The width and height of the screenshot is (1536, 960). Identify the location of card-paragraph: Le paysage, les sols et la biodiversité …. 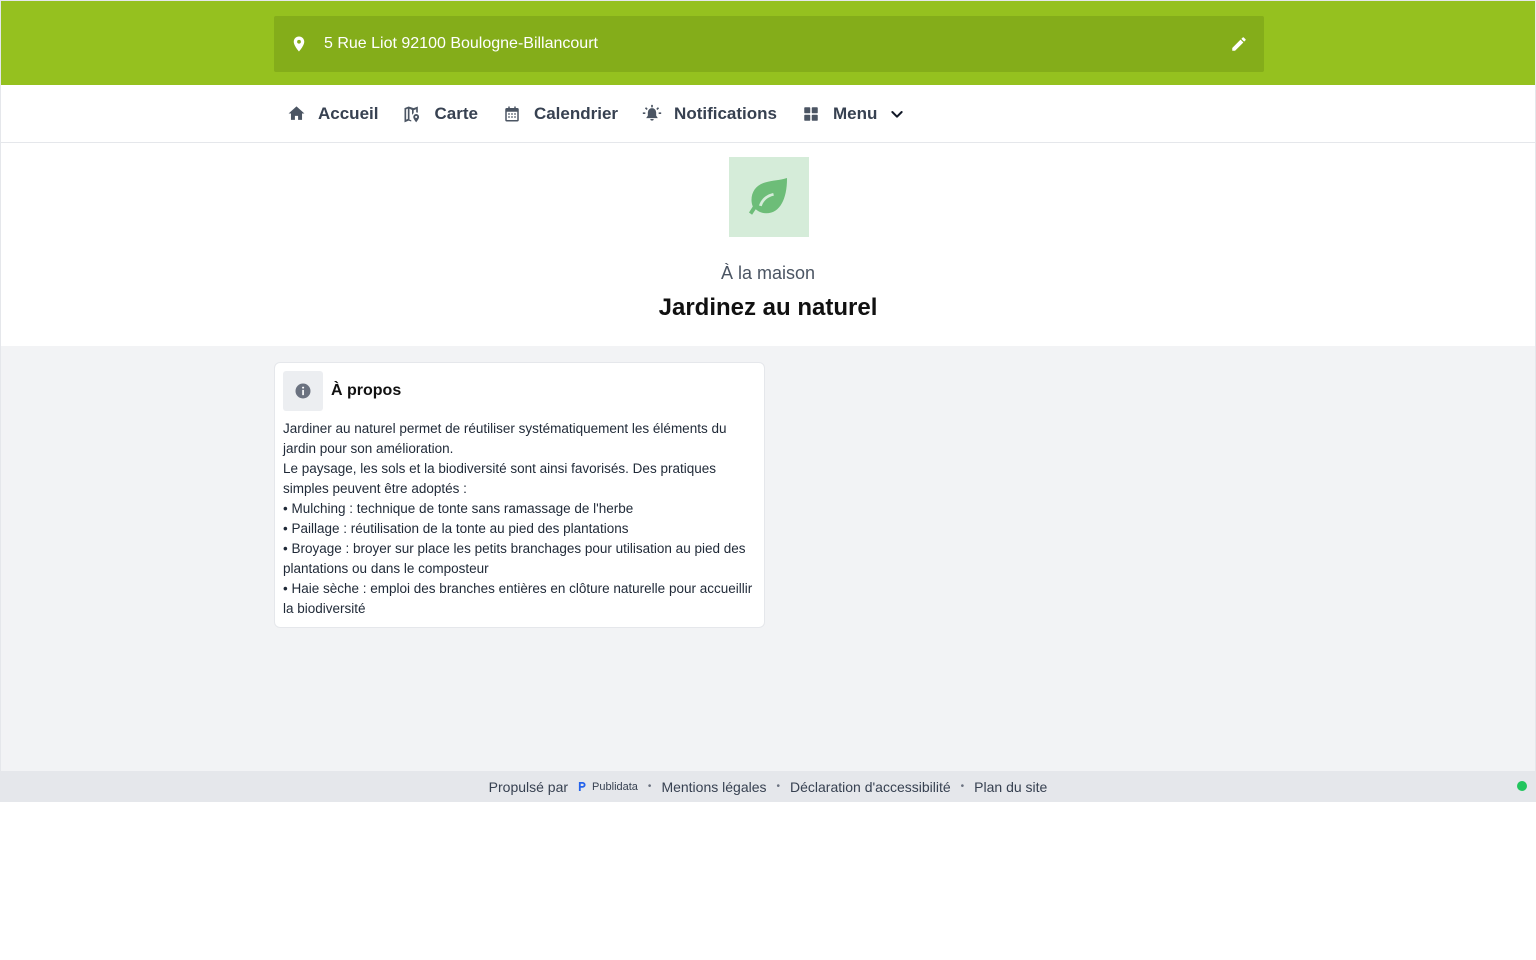
(499, 478).